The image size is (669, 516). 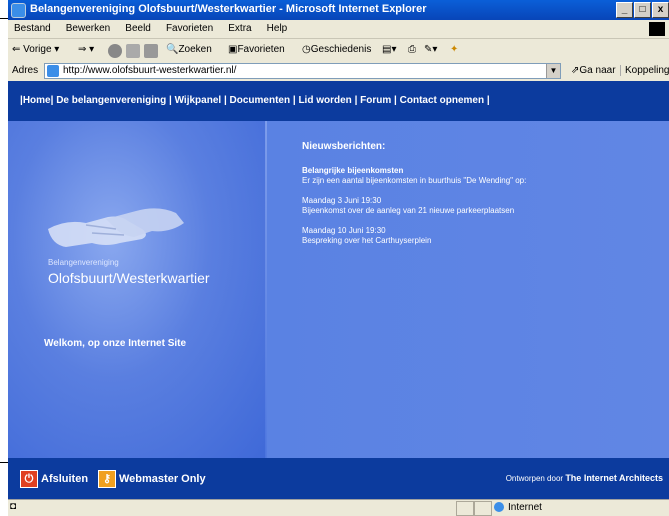 What do you see at coordinates (344, 230) in the screenshot?
I see `event-date: Maandag 10 Juni 19:30` at bounding box center [344, 230].